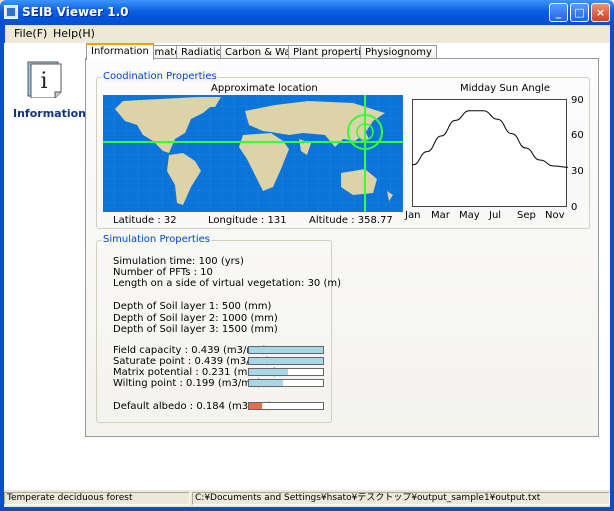 The height and width of the screenshot is (511, 614). Describe the element at coordinates (286, 383) in the screenshot. I see `wilting-point-bar` at that location.